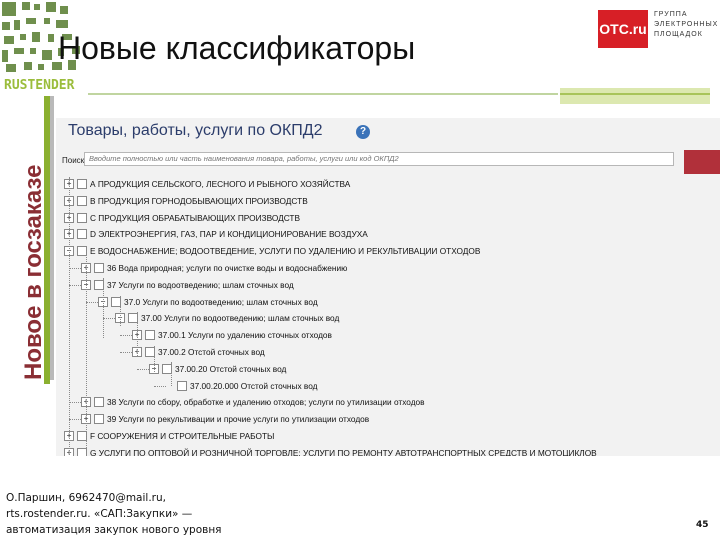 This screenshot has height=540, width=720. I want to click on otc-word: ЭЛЕКТРОННЫХ, so click(686, 24).